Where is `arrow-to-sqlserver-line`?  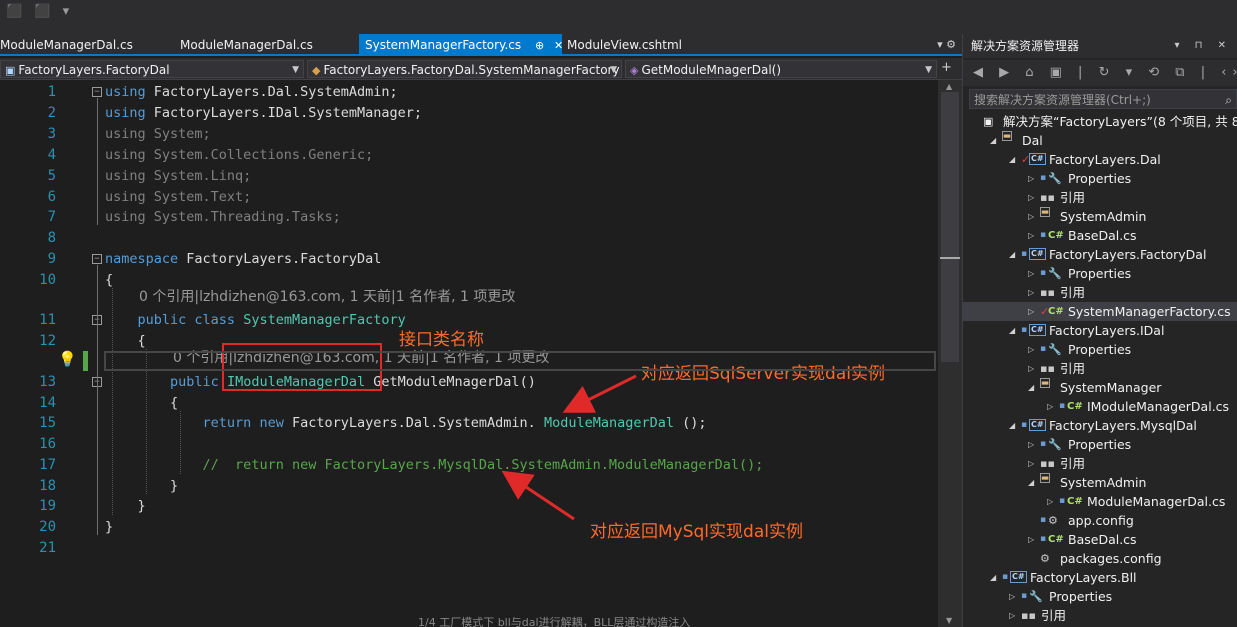 arrow-to-sqlserver-line is located at coordinates (599, 393).